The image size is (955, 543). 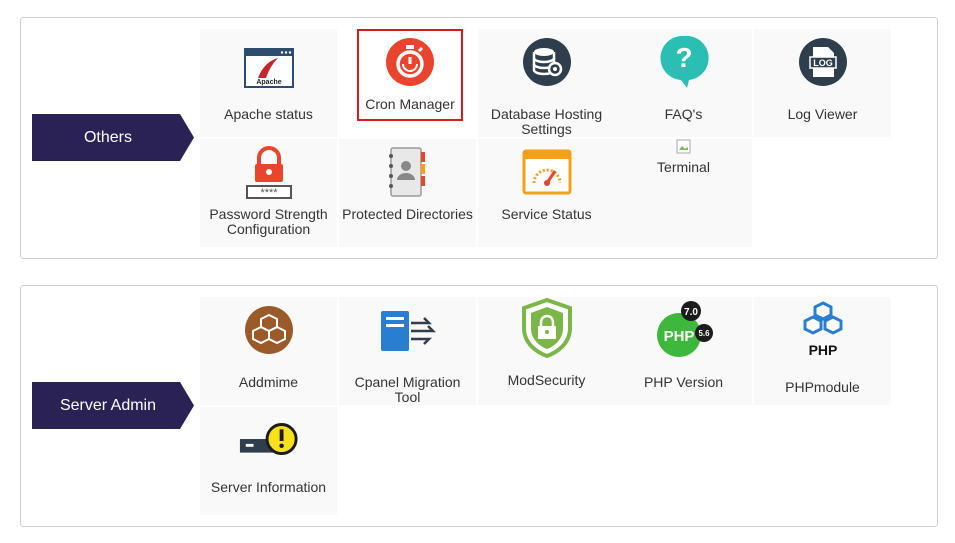 I want to click on svg-text: LOG, so click(x=823, y=63).